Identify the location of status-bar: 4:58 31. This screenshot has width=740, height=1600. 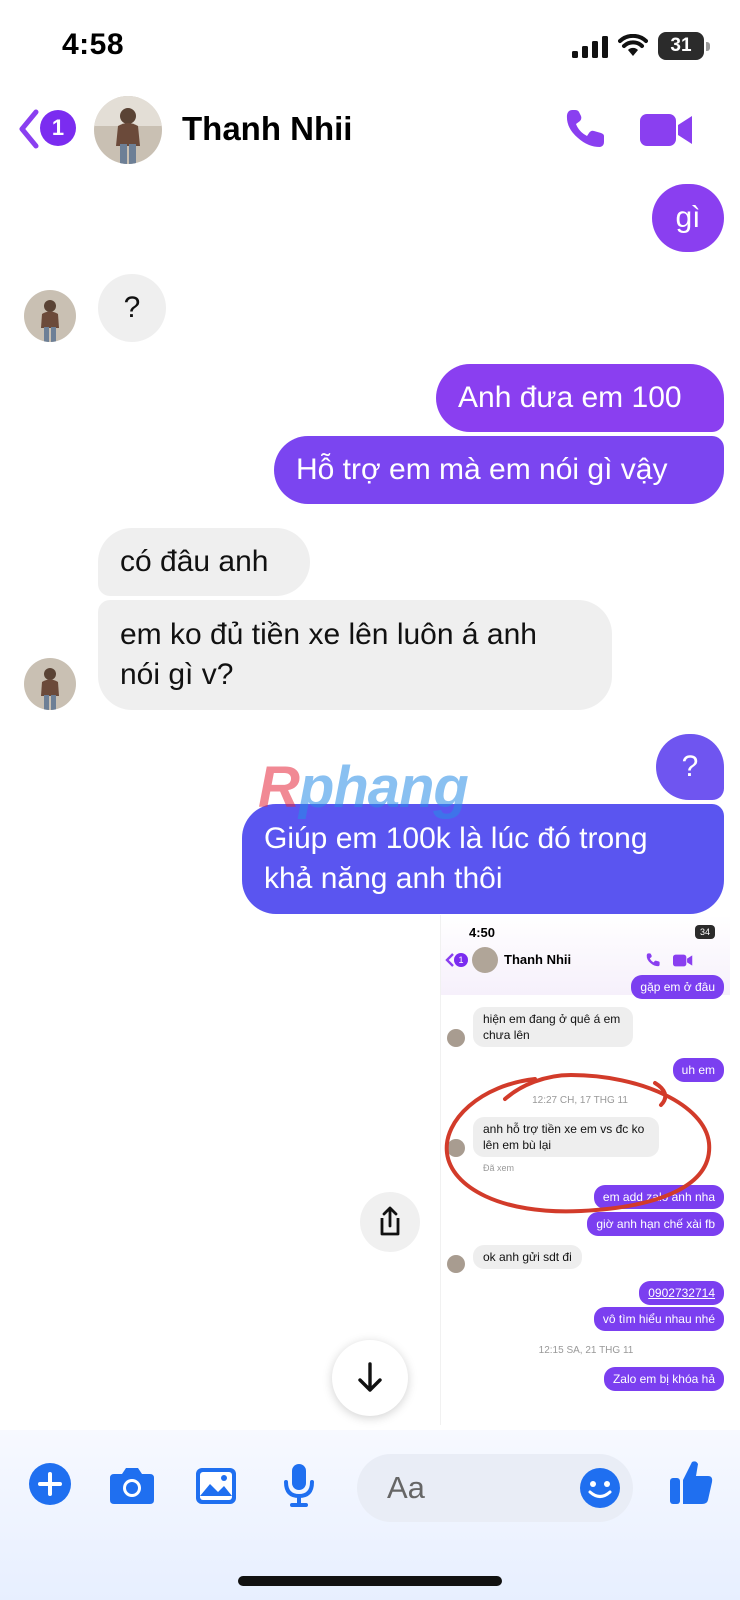
(370, 45).